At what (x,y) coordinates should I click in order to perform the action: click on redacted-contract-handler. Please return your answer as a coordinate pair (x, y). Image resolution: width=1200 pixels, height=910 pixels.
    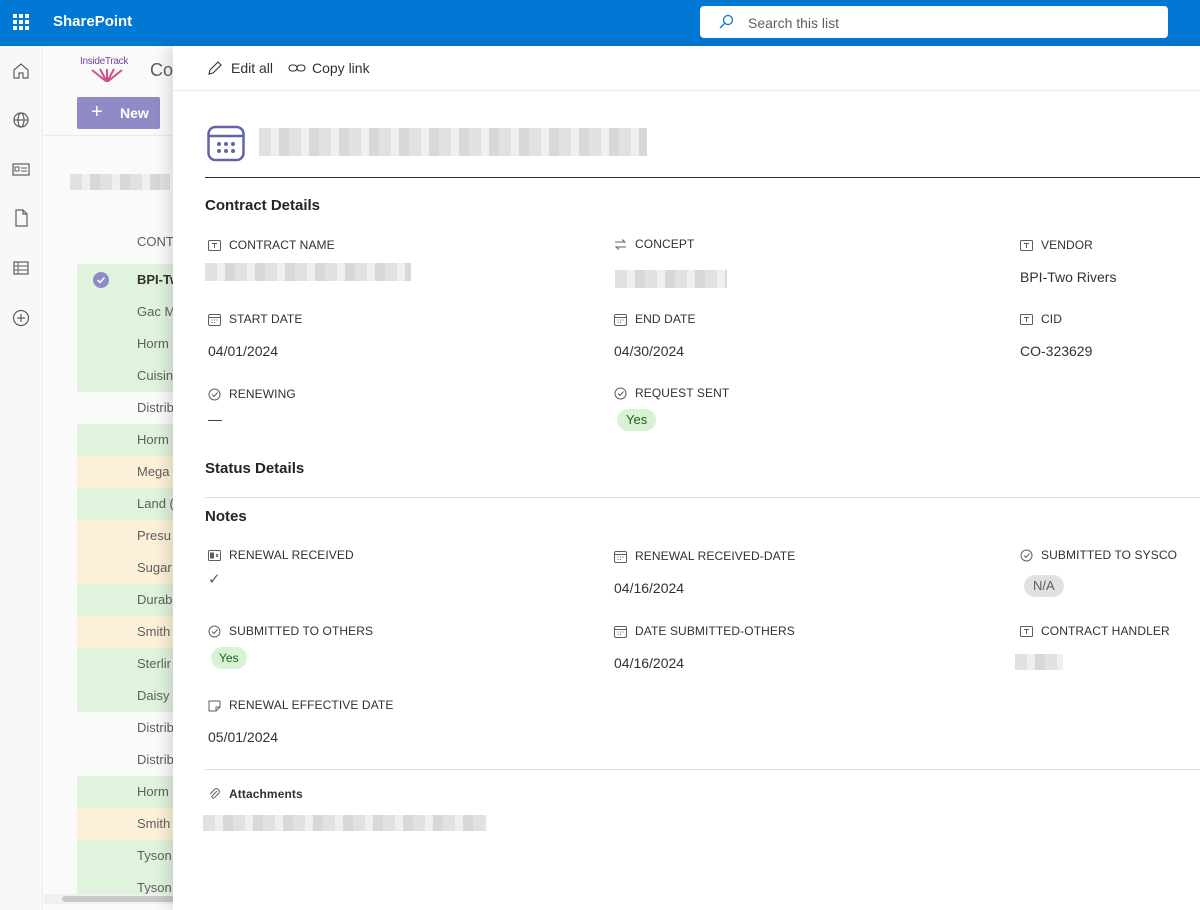
    Looking at the image, I should click on (1039, 662).